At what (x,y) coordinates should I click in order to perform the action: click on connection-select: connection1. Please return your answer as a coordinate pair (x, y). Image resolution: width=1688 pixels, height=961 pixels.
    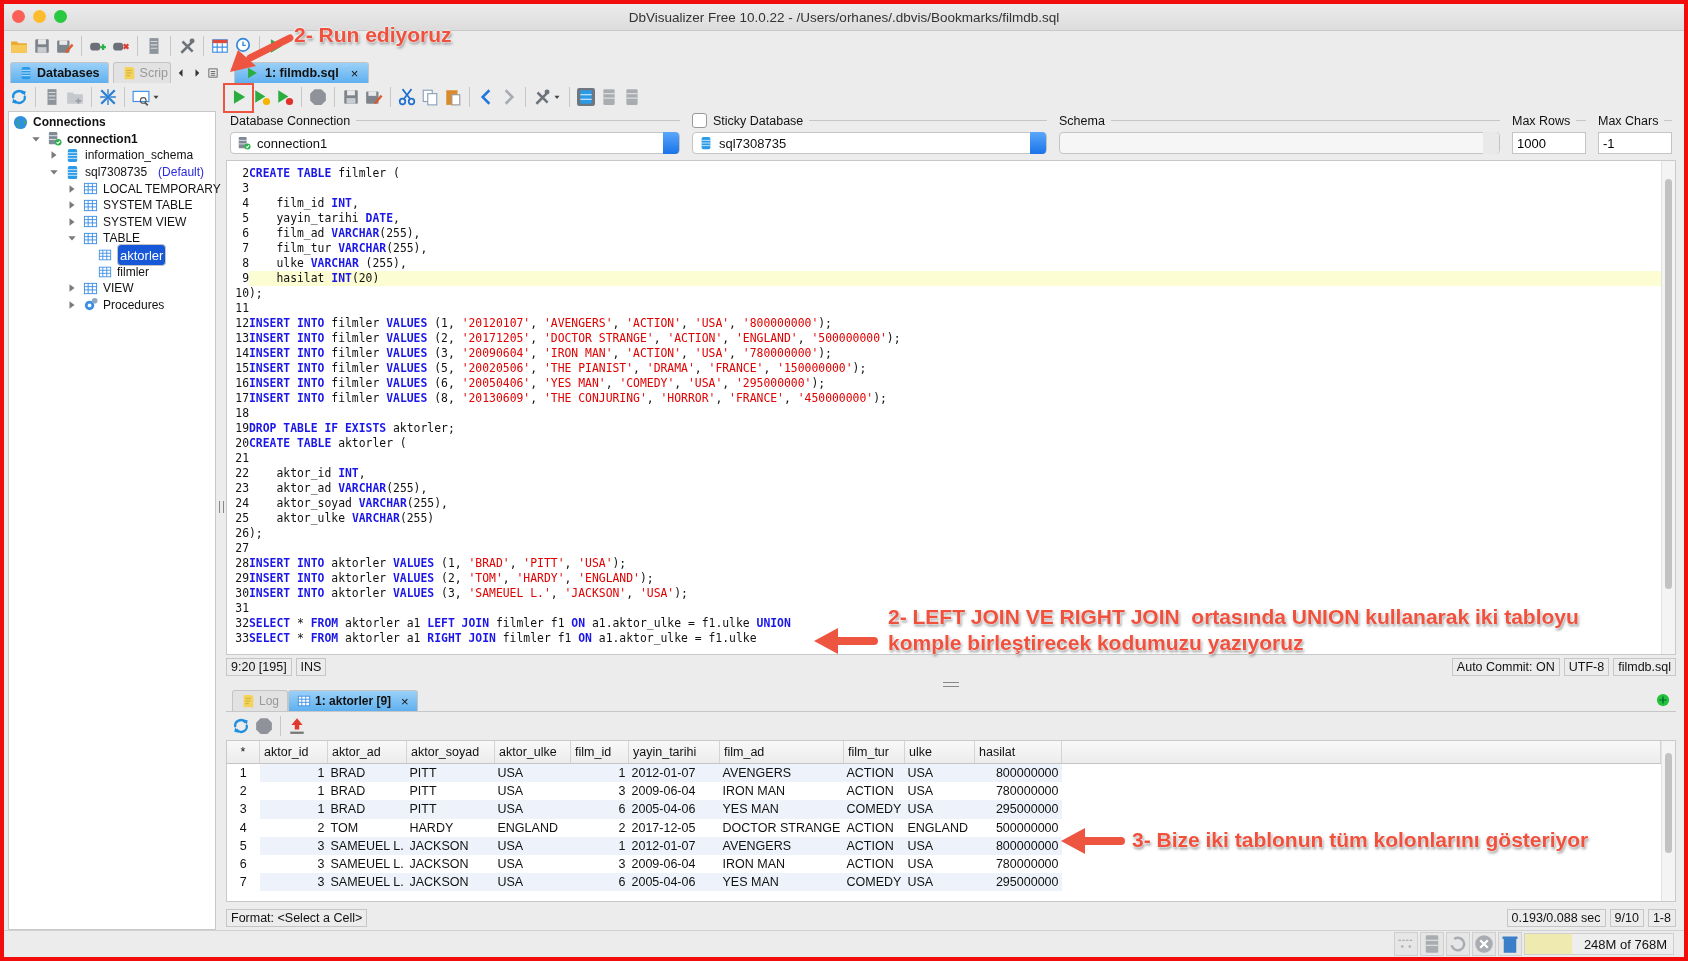
    Looking at the image, I should click on (455, 143).